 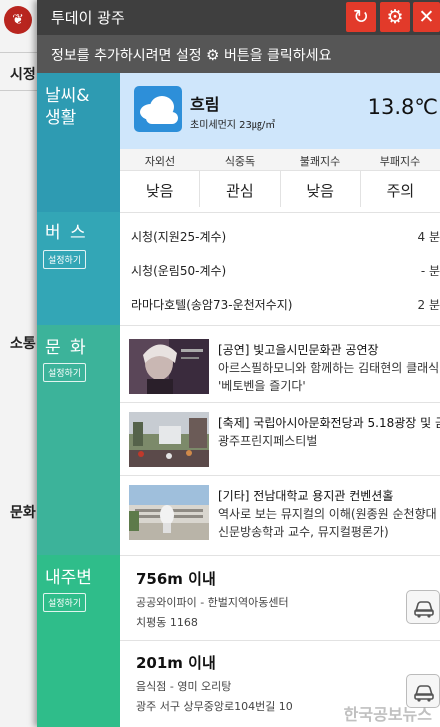 I want to click on category-culture: 문 화 설정하기, so click(x=78, y=440).